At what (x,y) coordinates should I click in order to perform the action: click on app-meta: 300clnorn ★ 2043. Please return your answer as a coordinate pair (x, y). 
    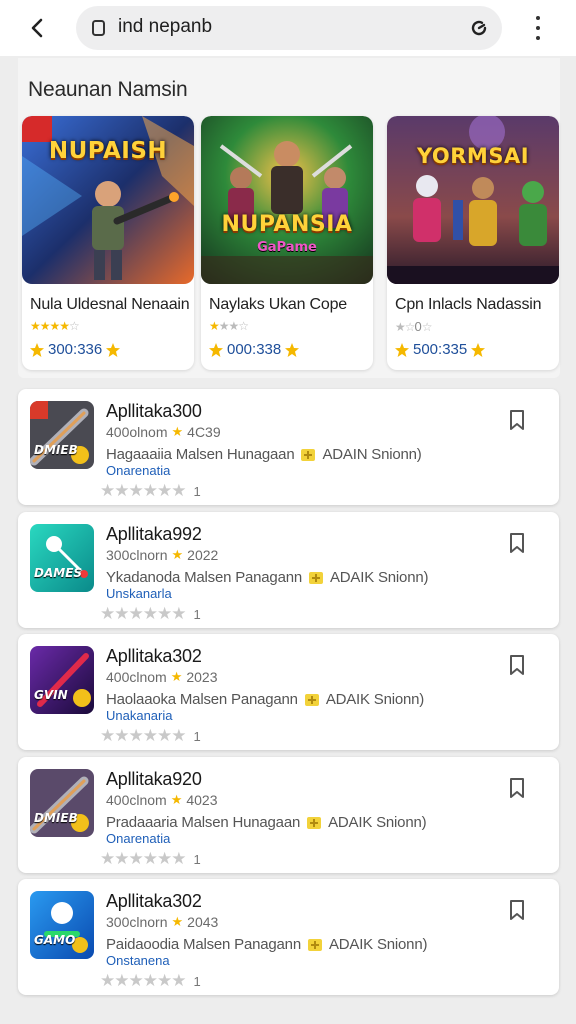
    Looking at the image, I should click on (162, 922).